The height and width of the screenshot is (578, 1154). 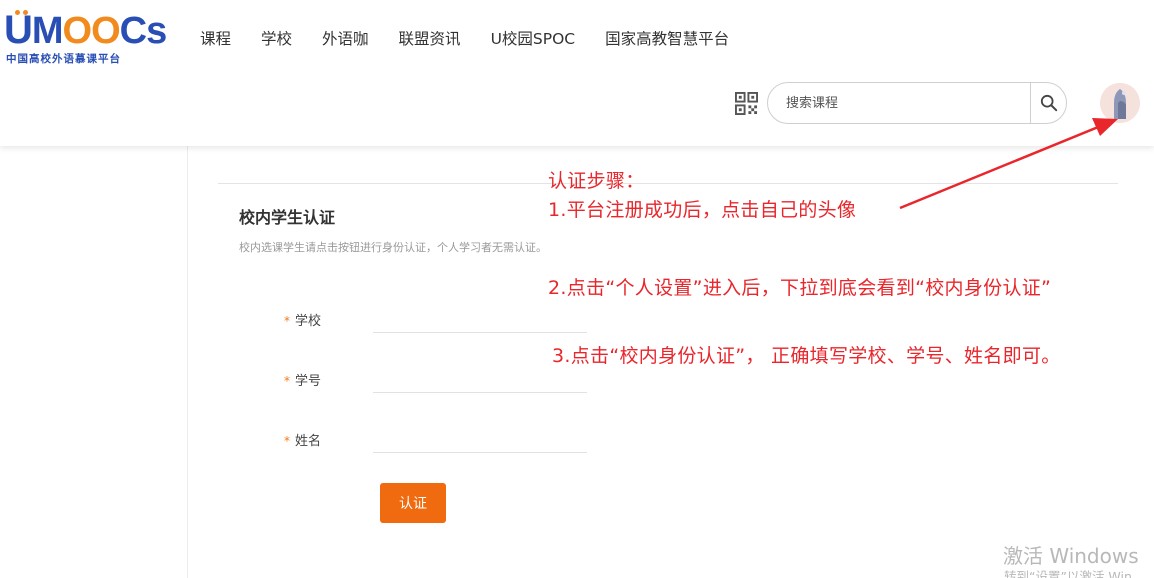 What do you see at coordinates (287, 217) in the screenshot?
I see `page-title: 校内学生认证` at bounding box center [287, 217].